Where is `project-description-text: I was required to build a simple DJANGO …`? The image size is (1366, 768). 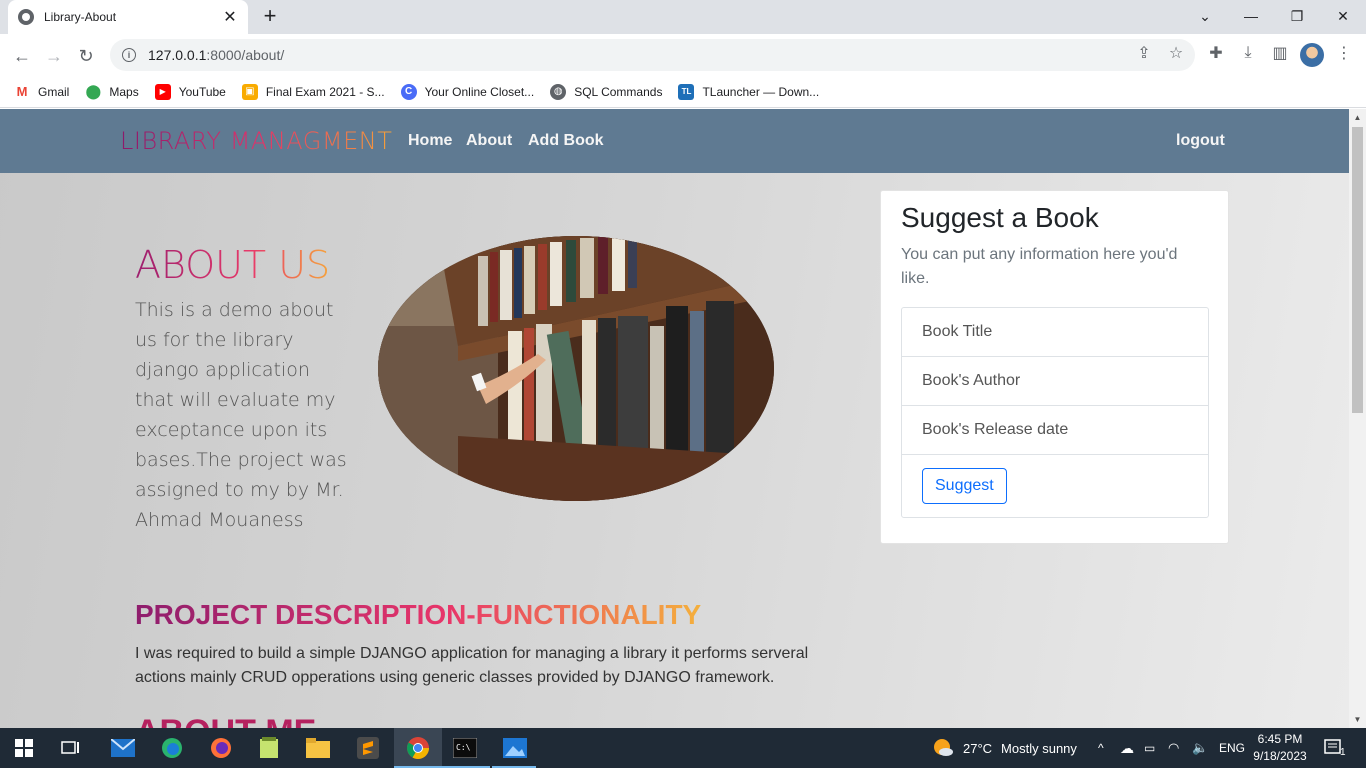
project-description-text: I was required to build a simple DJANGO … is located at coordinates (472, 665).